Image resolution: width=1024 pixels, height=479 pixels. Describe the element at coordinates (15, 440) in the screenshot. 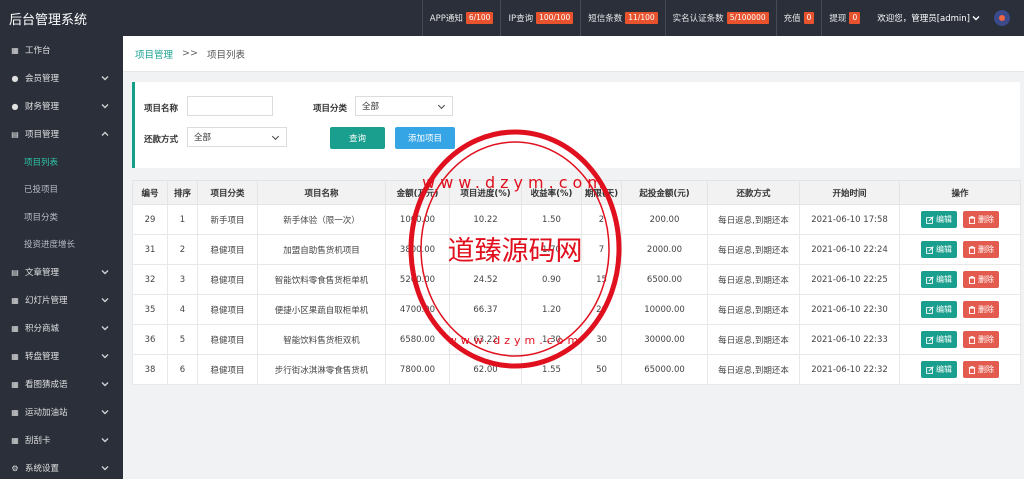

I see `card-icon: ▦` at that location.